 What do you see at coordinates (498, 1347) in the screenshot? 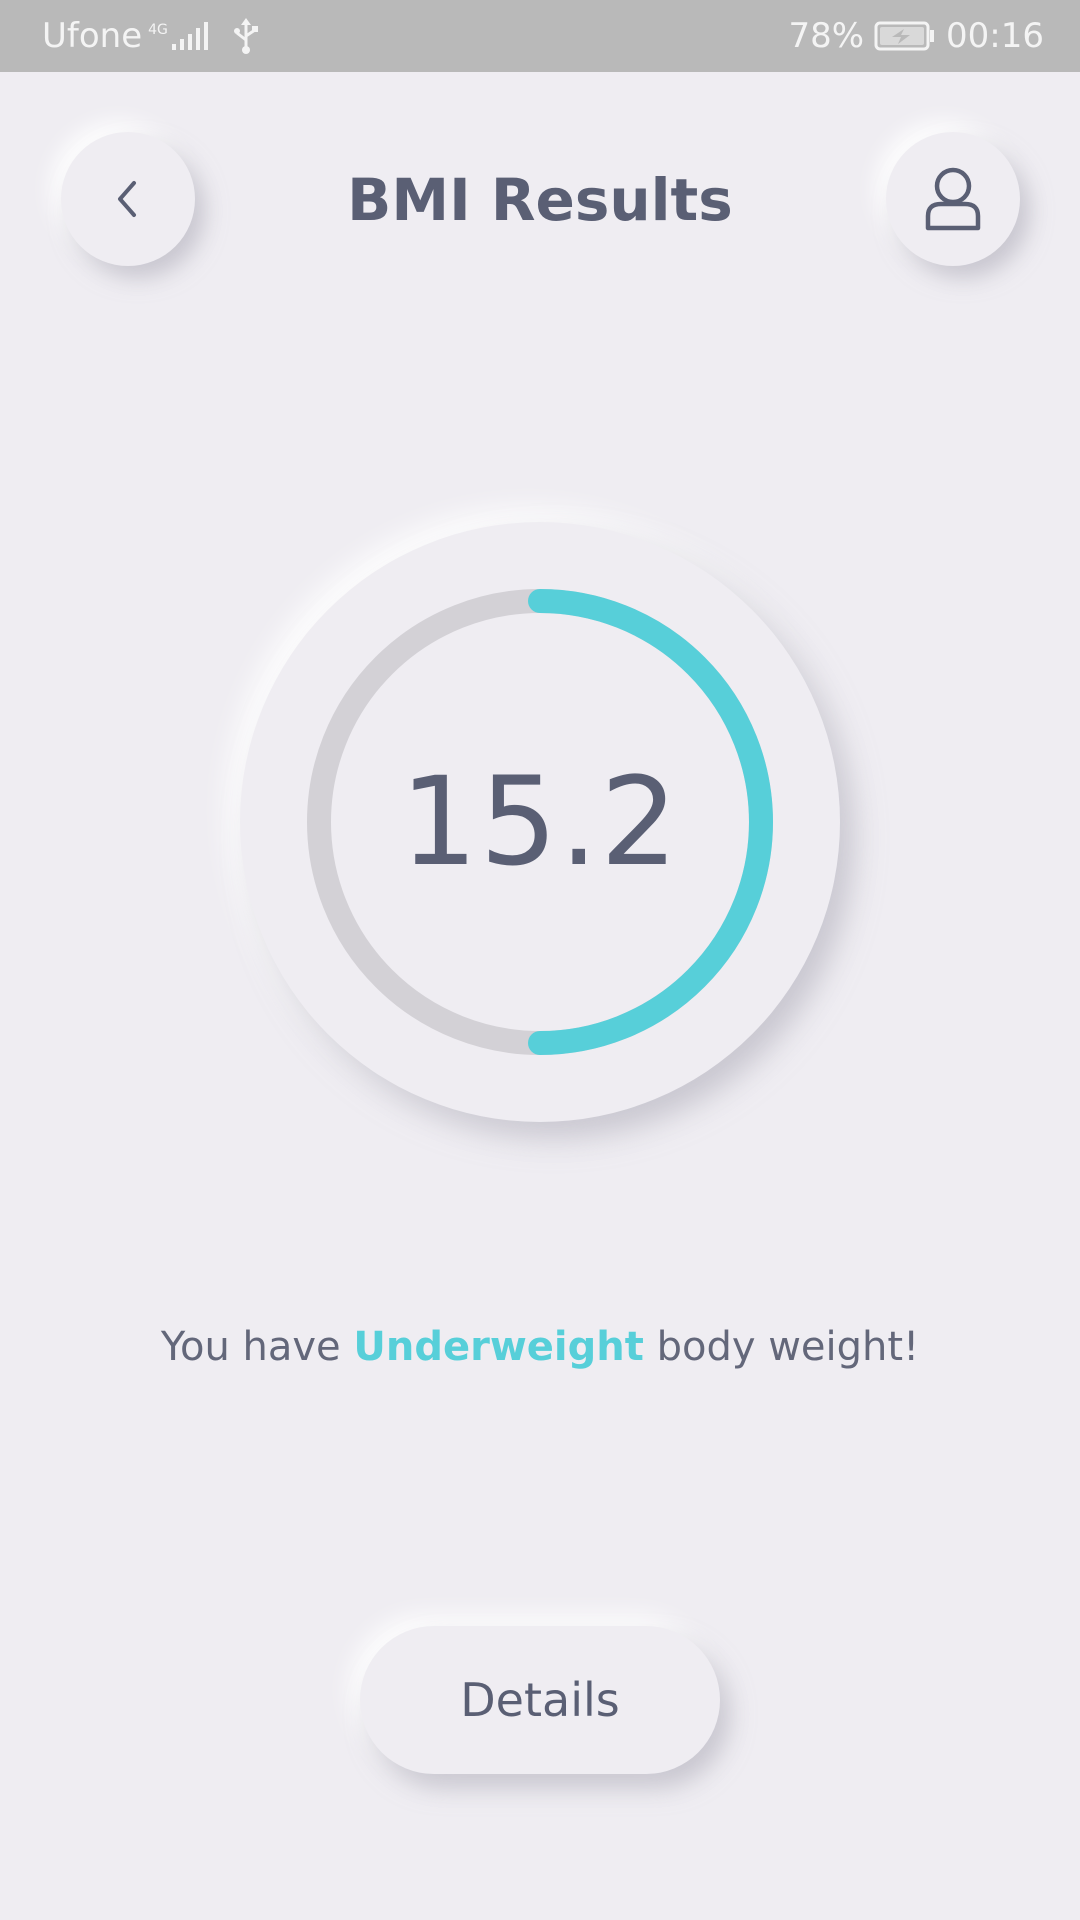
I see `result-category: Underweight` at bounding box center [498, 1347].